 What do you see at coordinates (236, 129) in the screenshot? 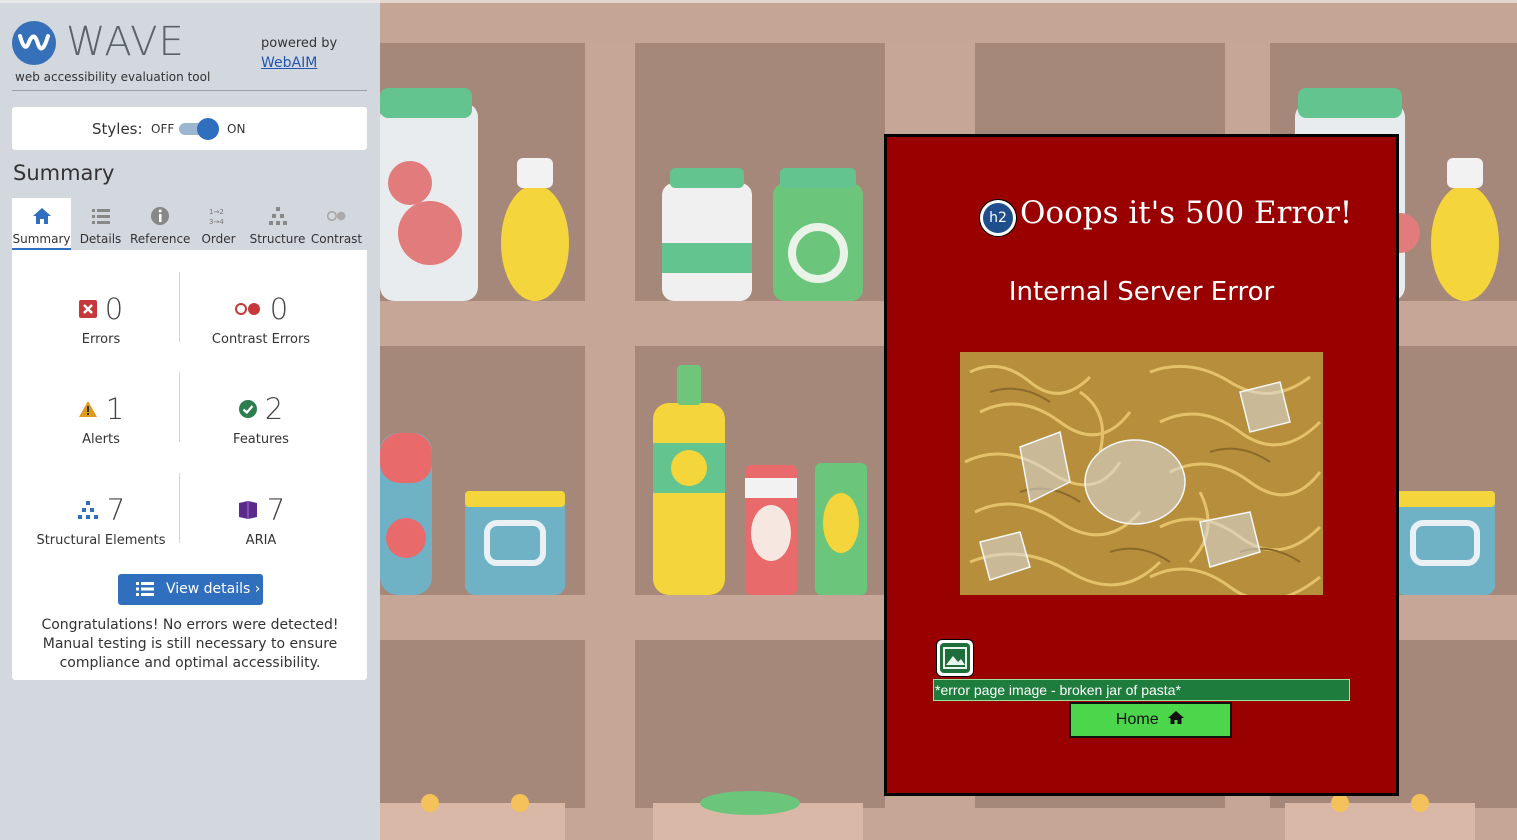
I see `styles-on-label: ON` at bounding box center [236, 129].